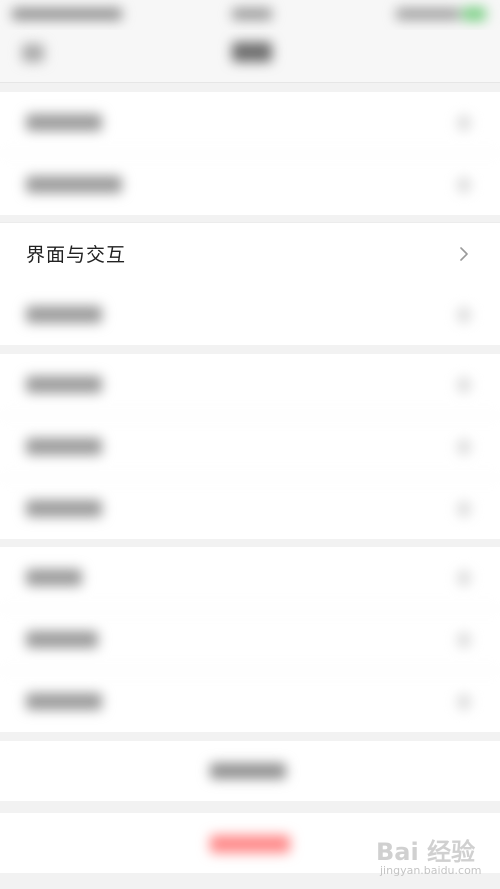 The height and width of the screenshot is (889, 500). Describe the element at coordinates (426, 852) in the screenshot. I see `watermark-brand: Bai 经验` at that location.